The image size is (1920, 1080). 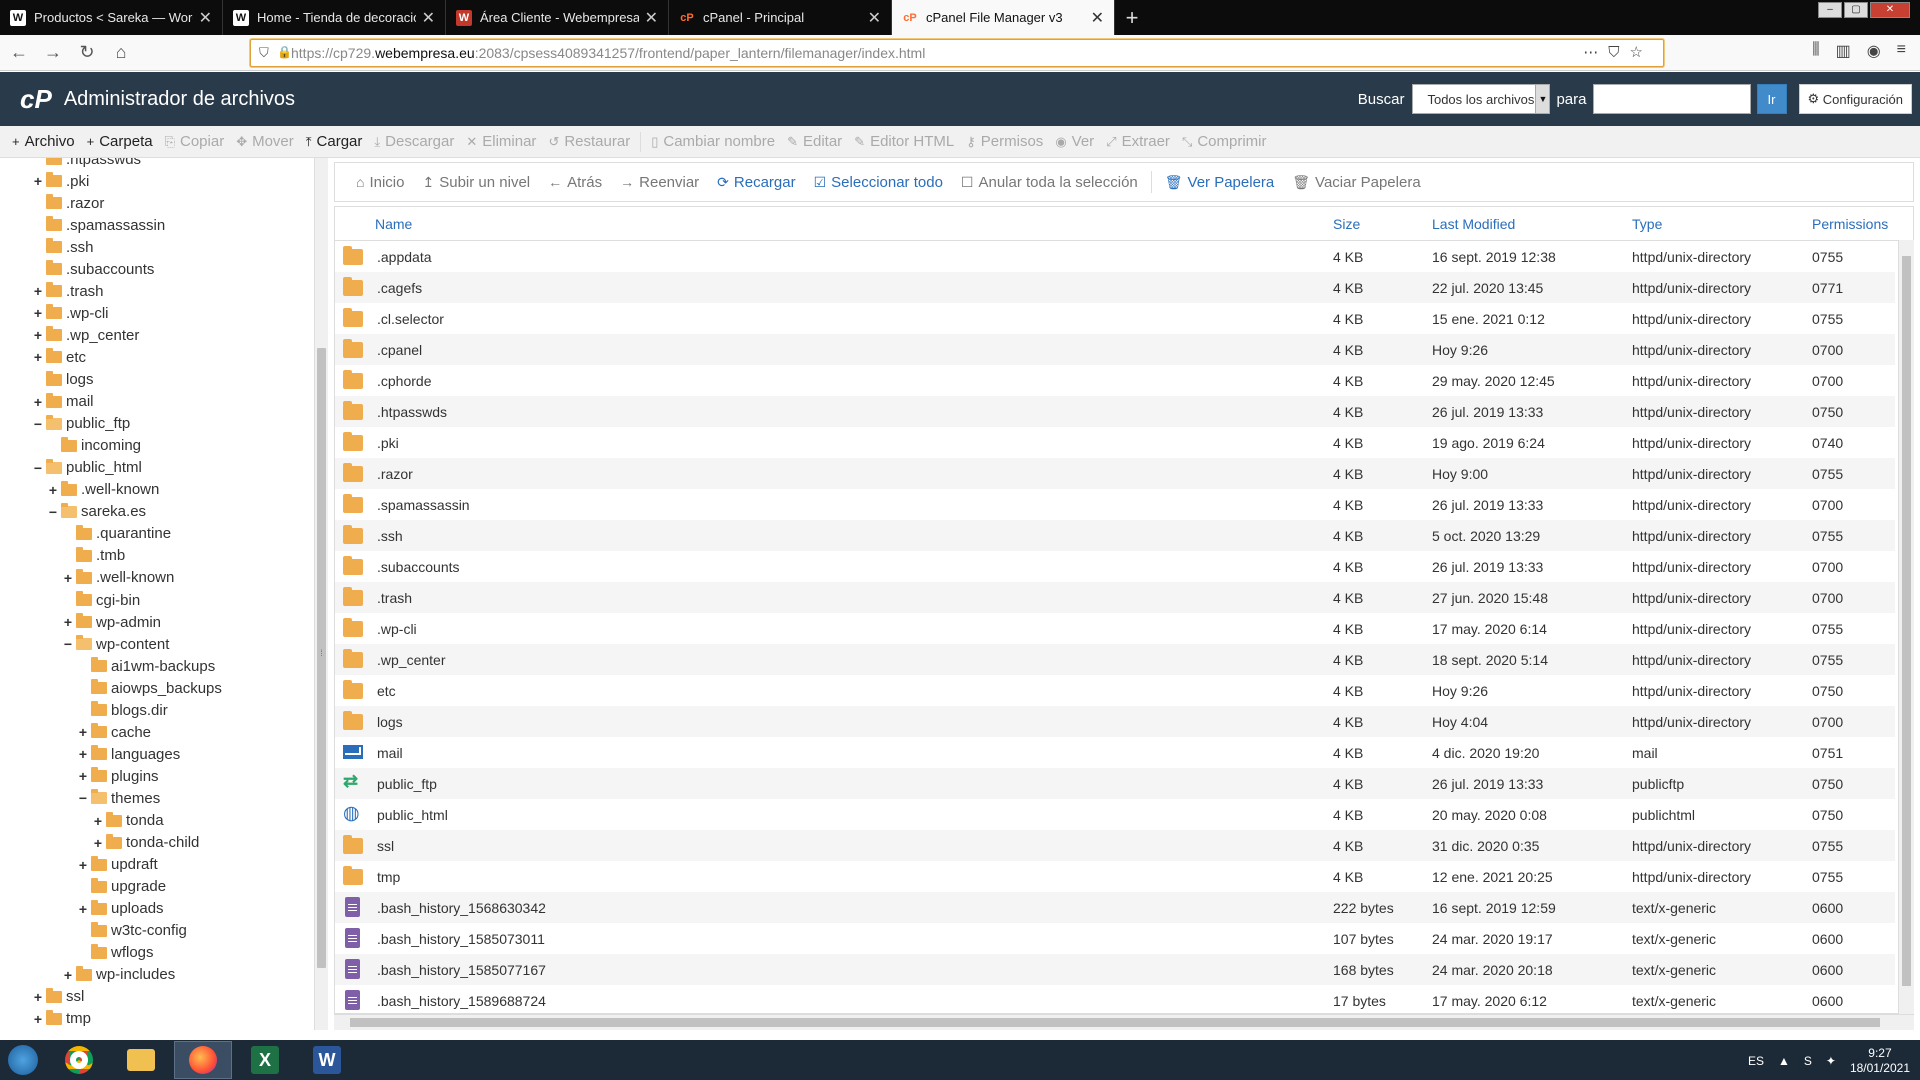 I want to click on tree-resize-grip: ⁞, so click(x=321, y=653).